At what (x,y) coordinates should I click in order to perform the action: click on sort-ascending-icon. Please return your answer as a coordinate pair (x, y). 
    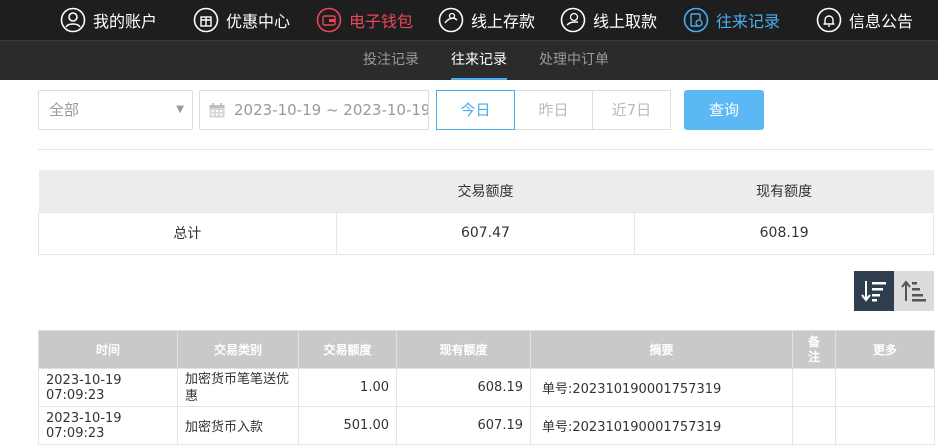
    Looking at the image, I should click on (913, 291).